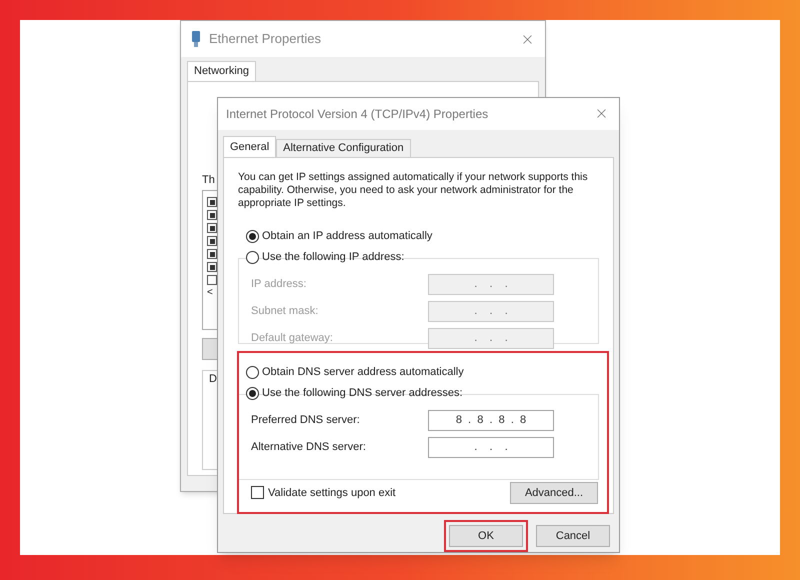  What do you see at coordinates (413, 190) in the screenshot?
I see `description-text: You can get IP settings assigned automatically if your network supports this capability. Otherwise, you need to ask your network administrator for the appropriate IP settings.` at bounding box center [413, 190].